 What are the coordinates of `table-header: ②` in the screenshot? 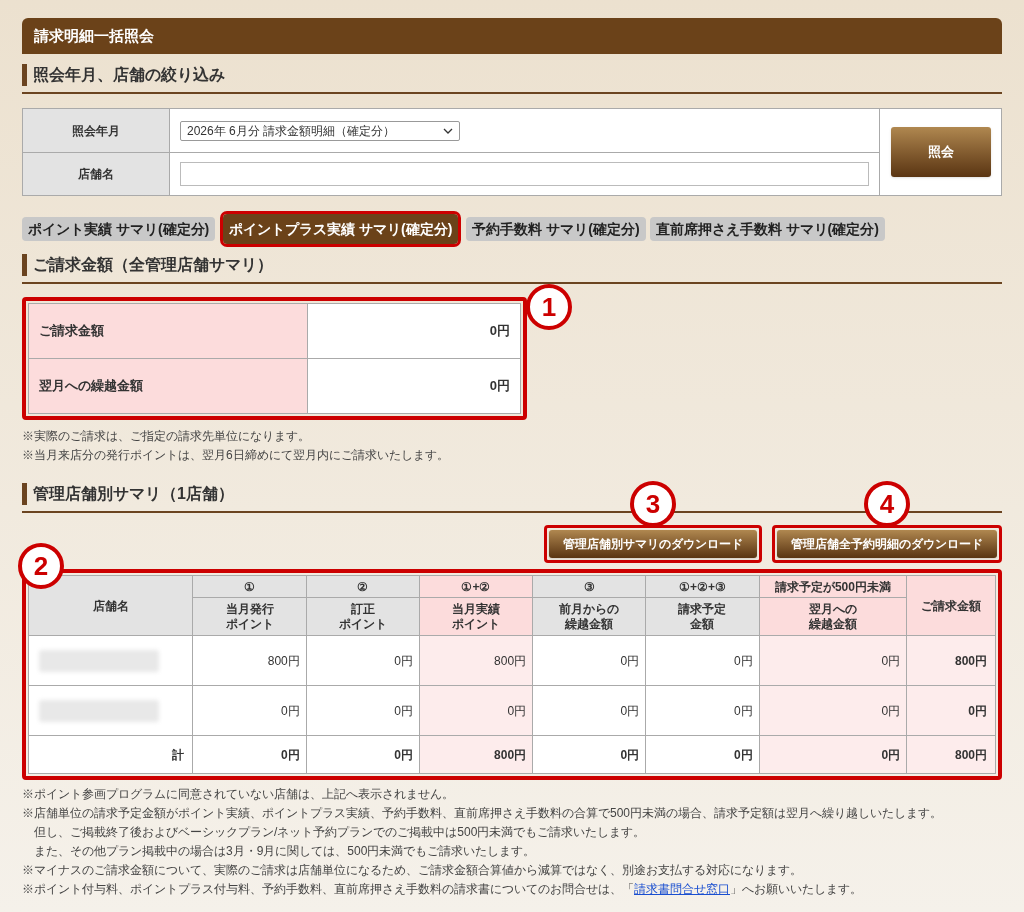 It's located at (363, 586).